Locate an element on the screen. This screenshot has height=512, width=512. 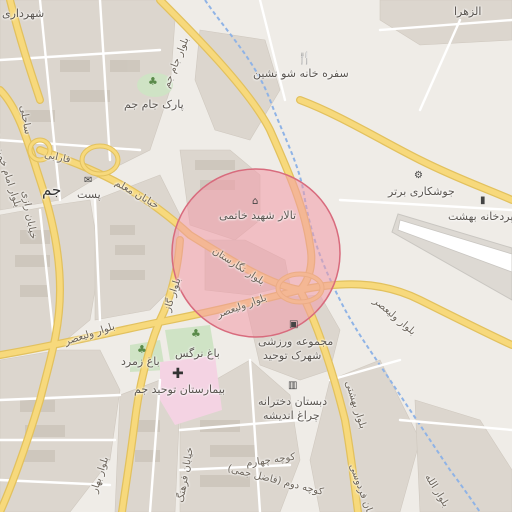
label-alzahra: الزهرا is located at coordinates (468, 11).